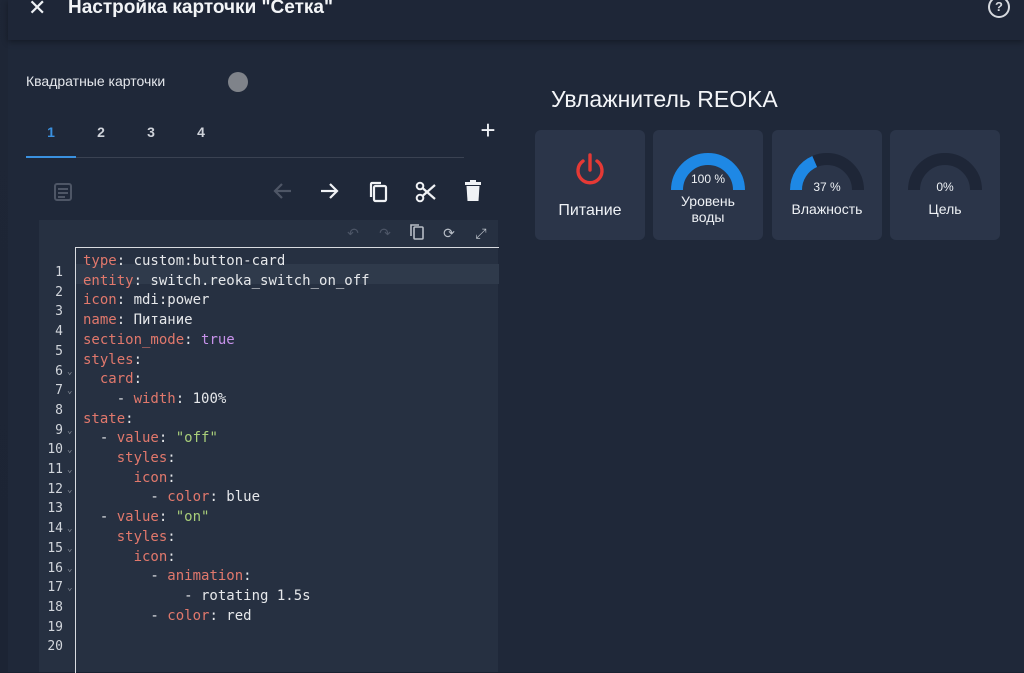 This screenshot has width=1024, height=673. Describe the element at coordinates (51, 135) in the screenshot. I see `tab-1: 1` at that location.